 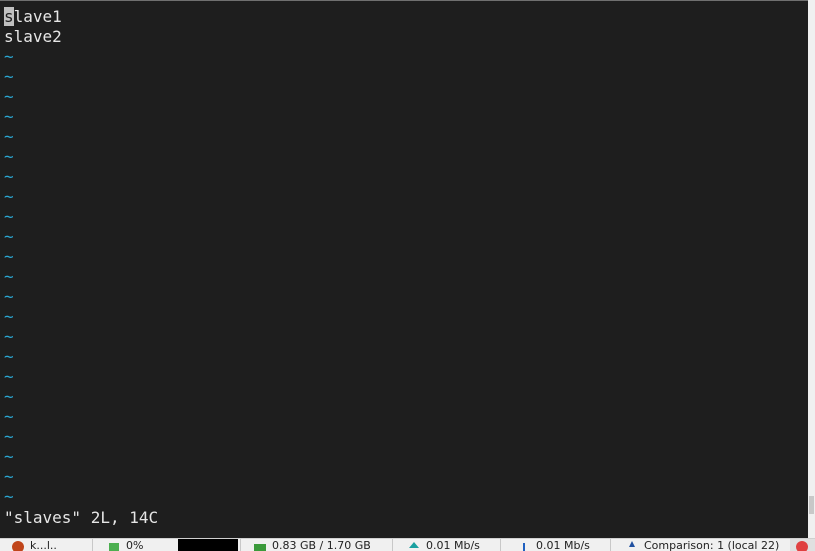 What do you see at coordinates (563, 545) in the screenshot?
I see `download-rate-label: 0.01 Mb/s` at bounding box center [563, 545].